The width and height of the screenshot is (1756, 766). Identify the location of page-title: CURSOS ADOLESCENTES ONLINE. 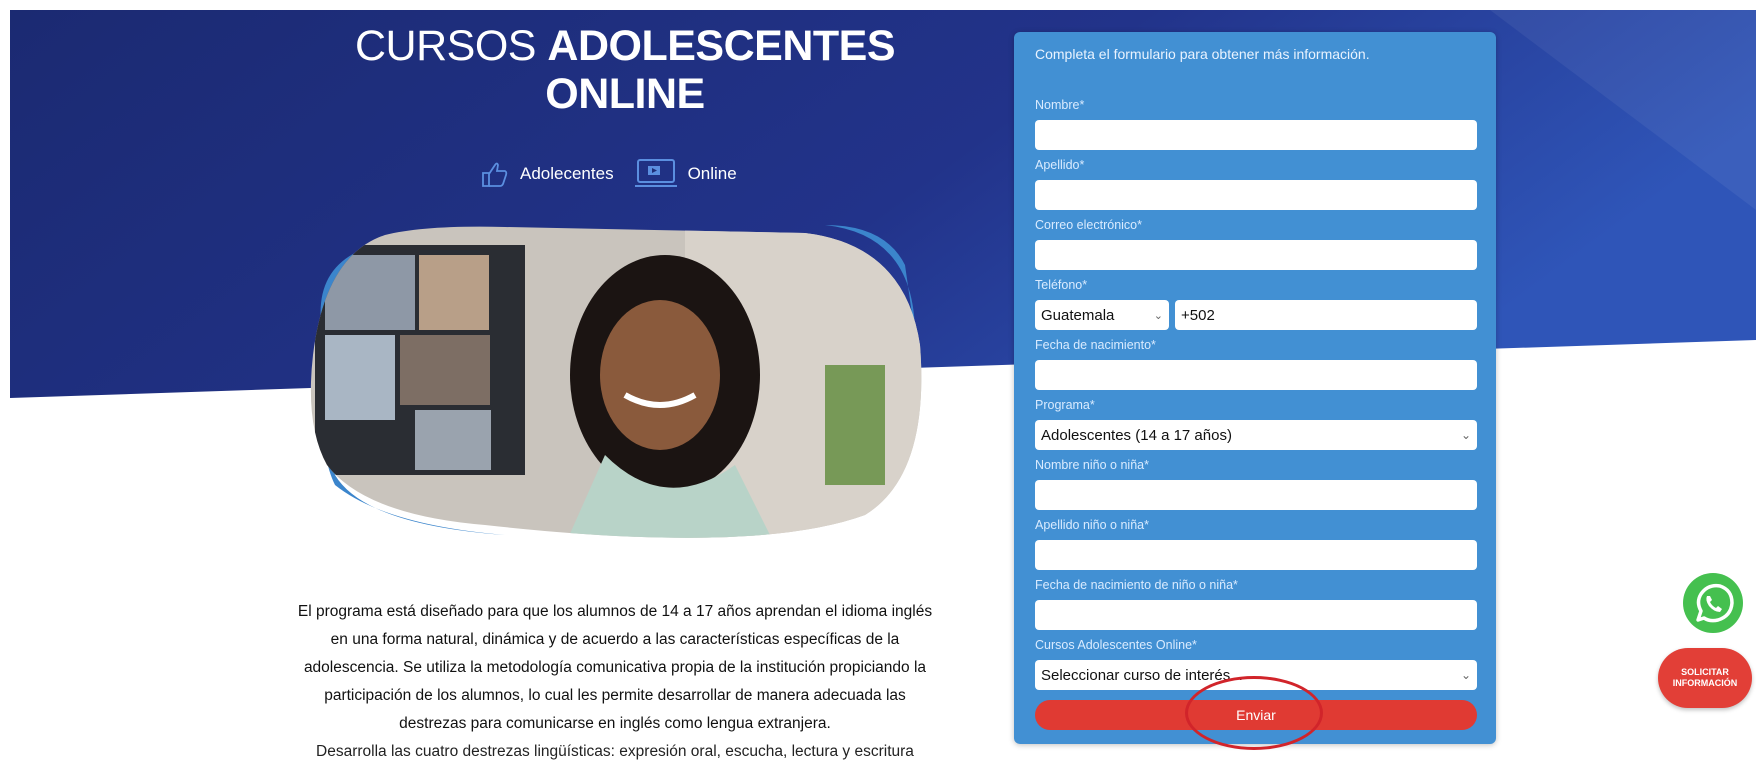
(625, 70).